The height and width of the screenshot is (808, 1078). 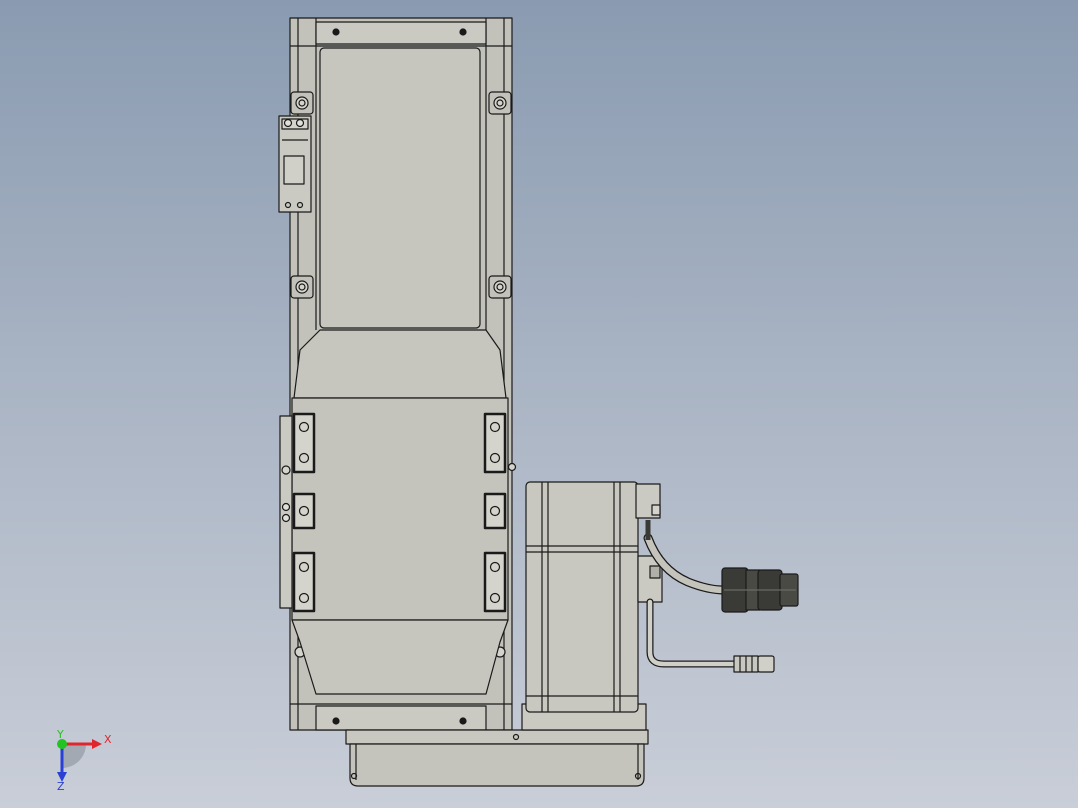 I want to click on x-axis-label: X, so click(x=108, y=739).